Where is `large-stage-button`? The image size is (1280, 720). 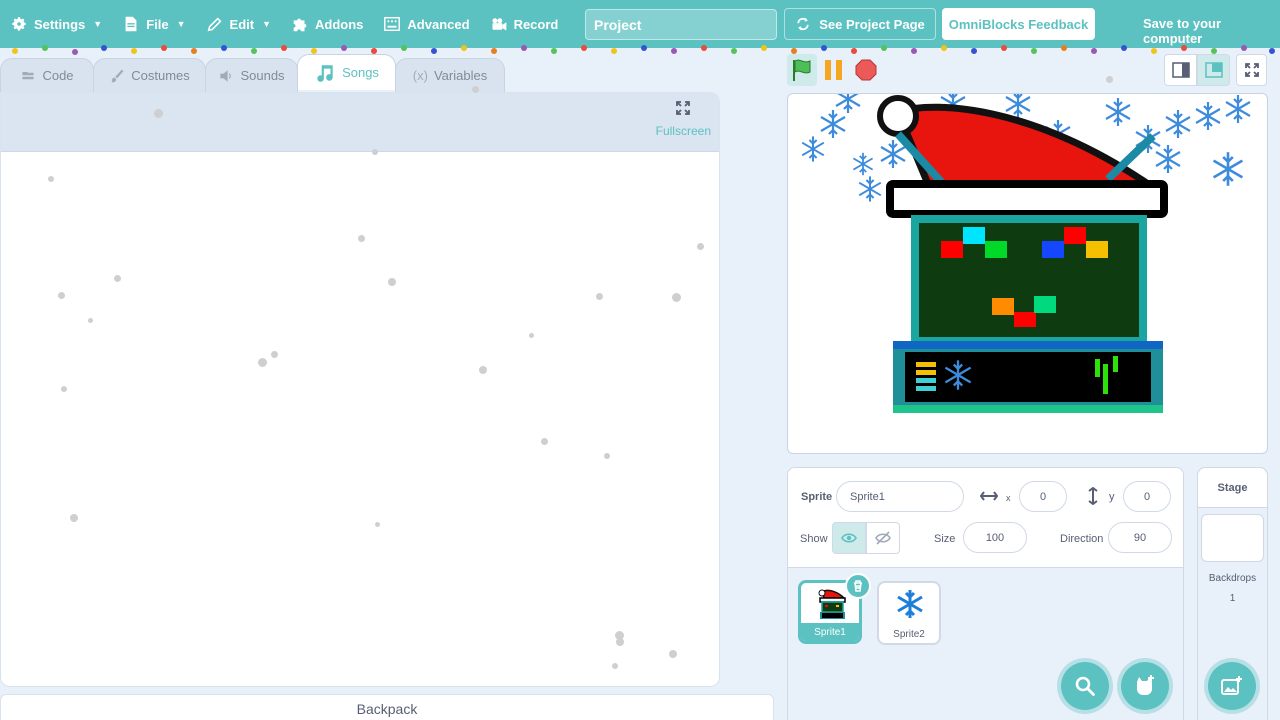 large-stage-button is located at coordinates (1213, 70).